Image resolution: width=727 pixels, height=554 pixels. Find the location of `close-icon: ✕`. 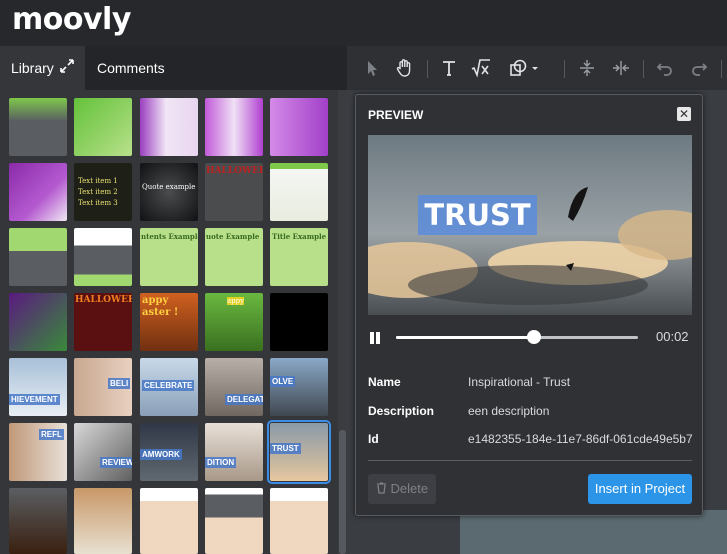

close-icon: ✕ is located at coordinates (684, 114).